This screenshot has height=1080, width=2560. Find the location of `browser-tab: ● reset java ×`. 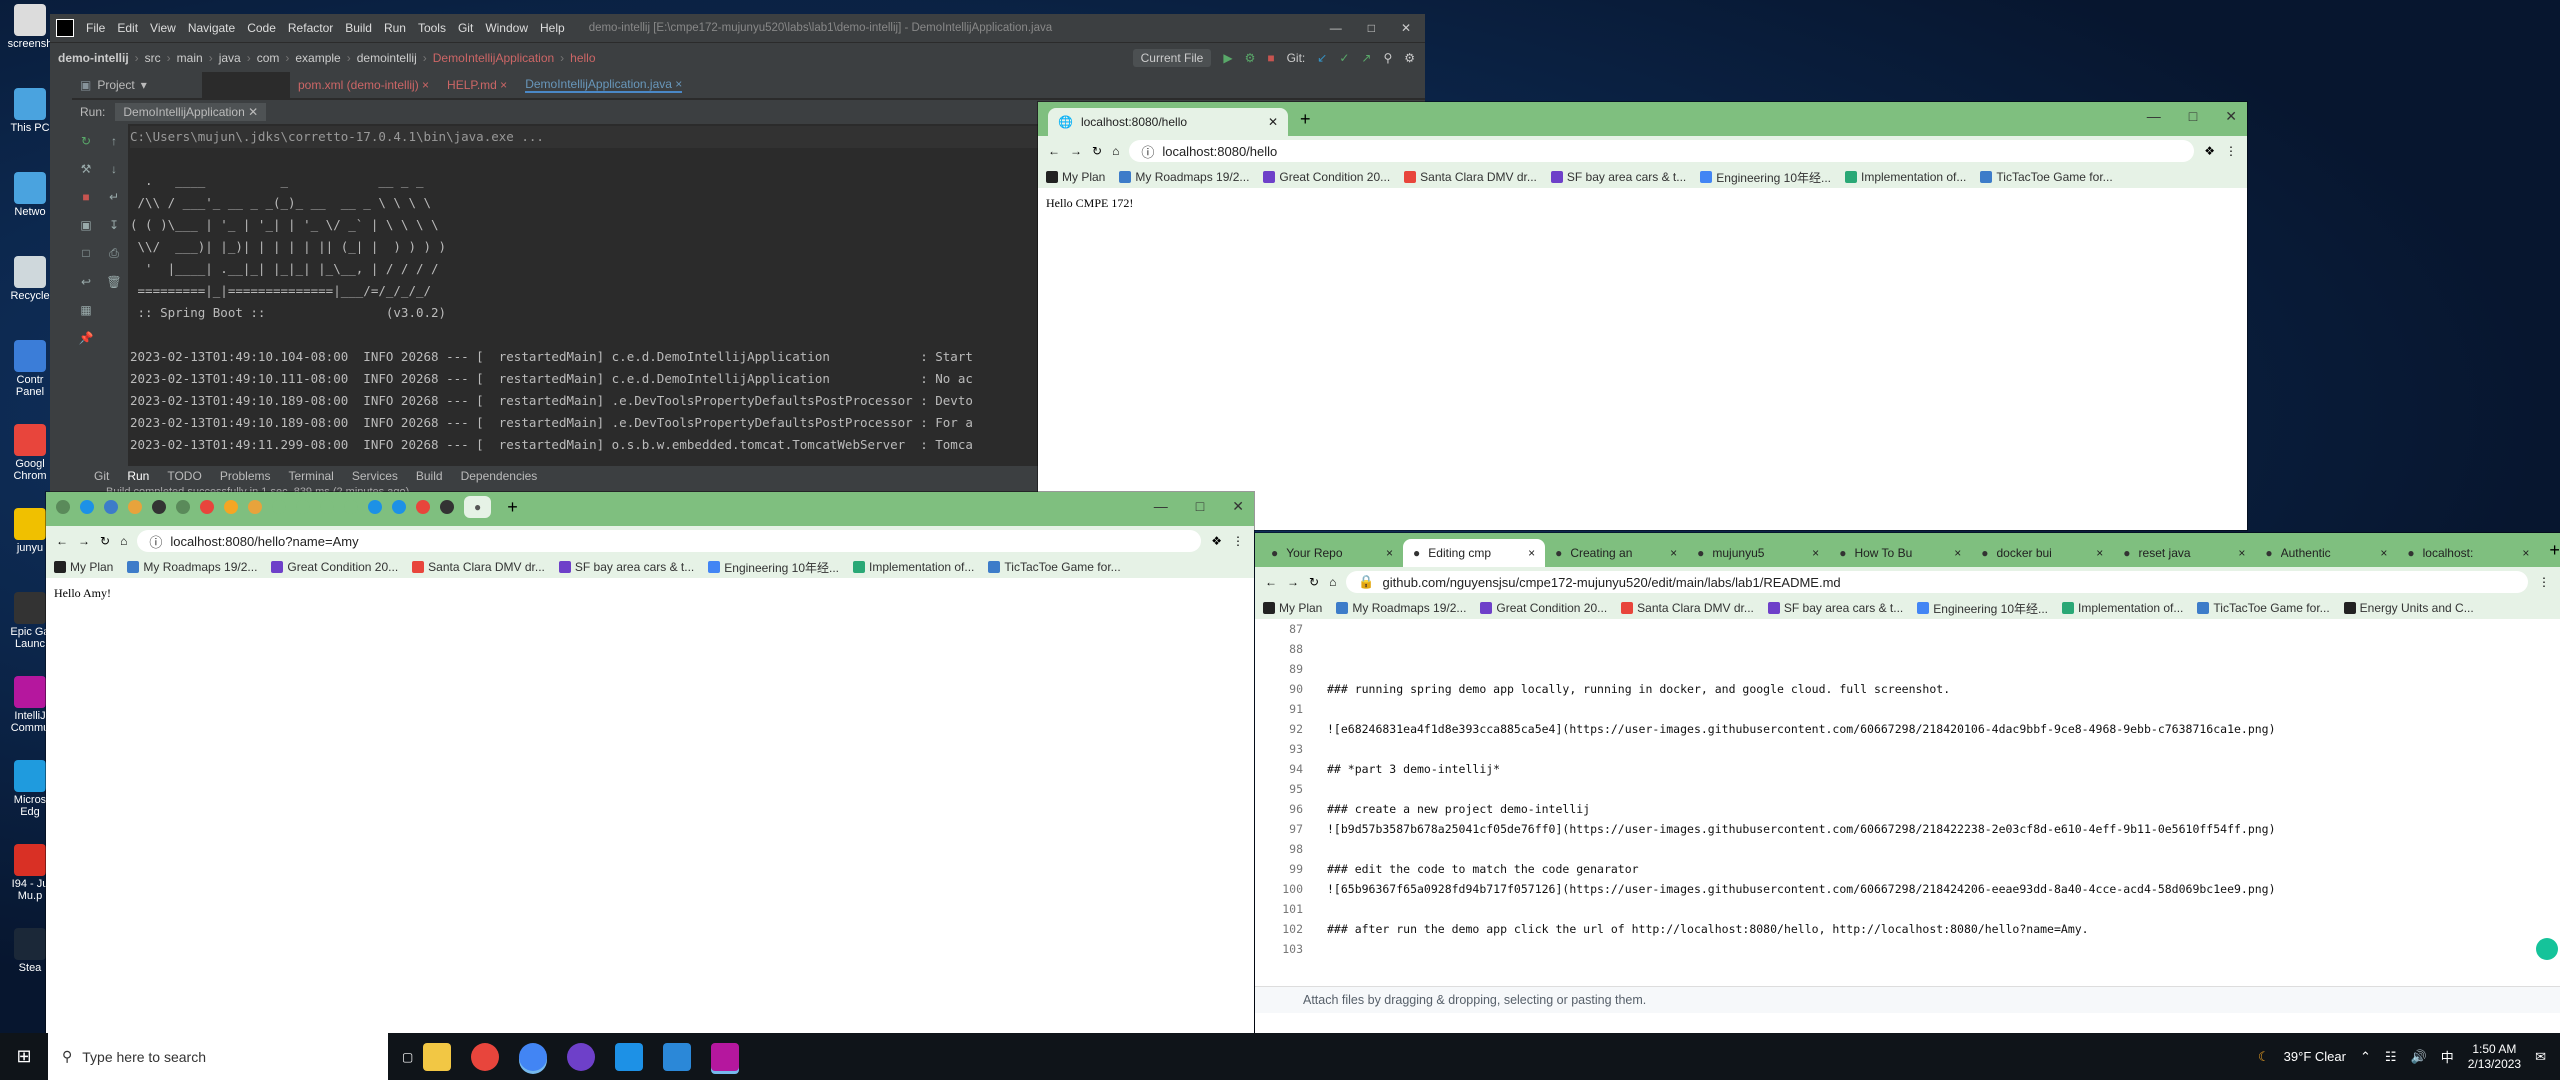

browser-tab: ● reset java × is located at coordinates (2184, 553).